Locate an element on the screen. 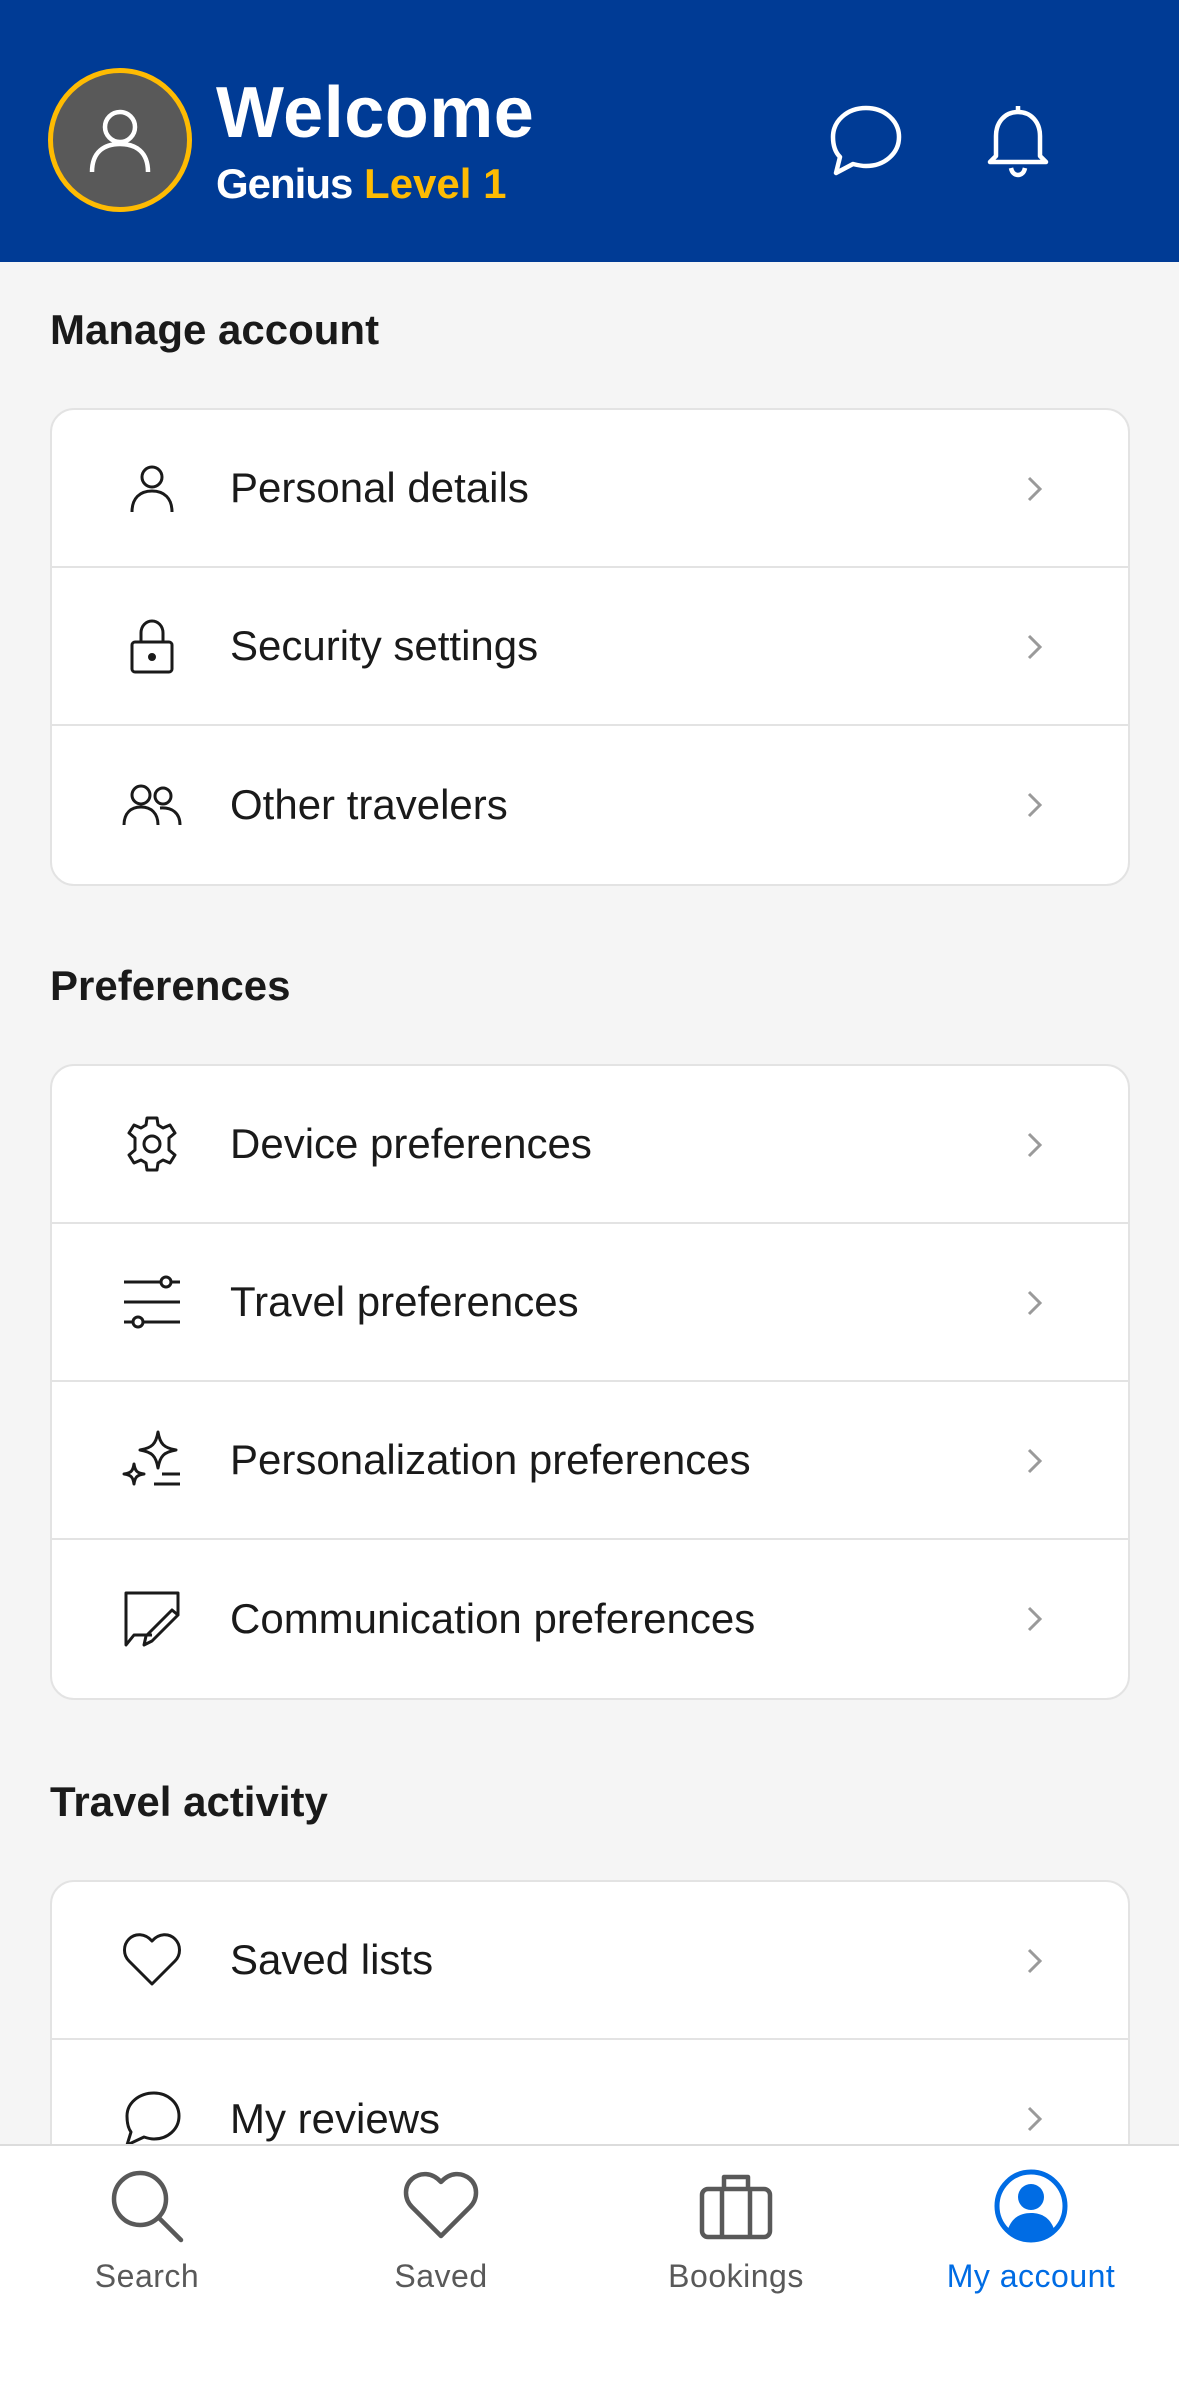  menu-item-personalization-preferences: Personalization preferences is located at coordinates (590, 1461).